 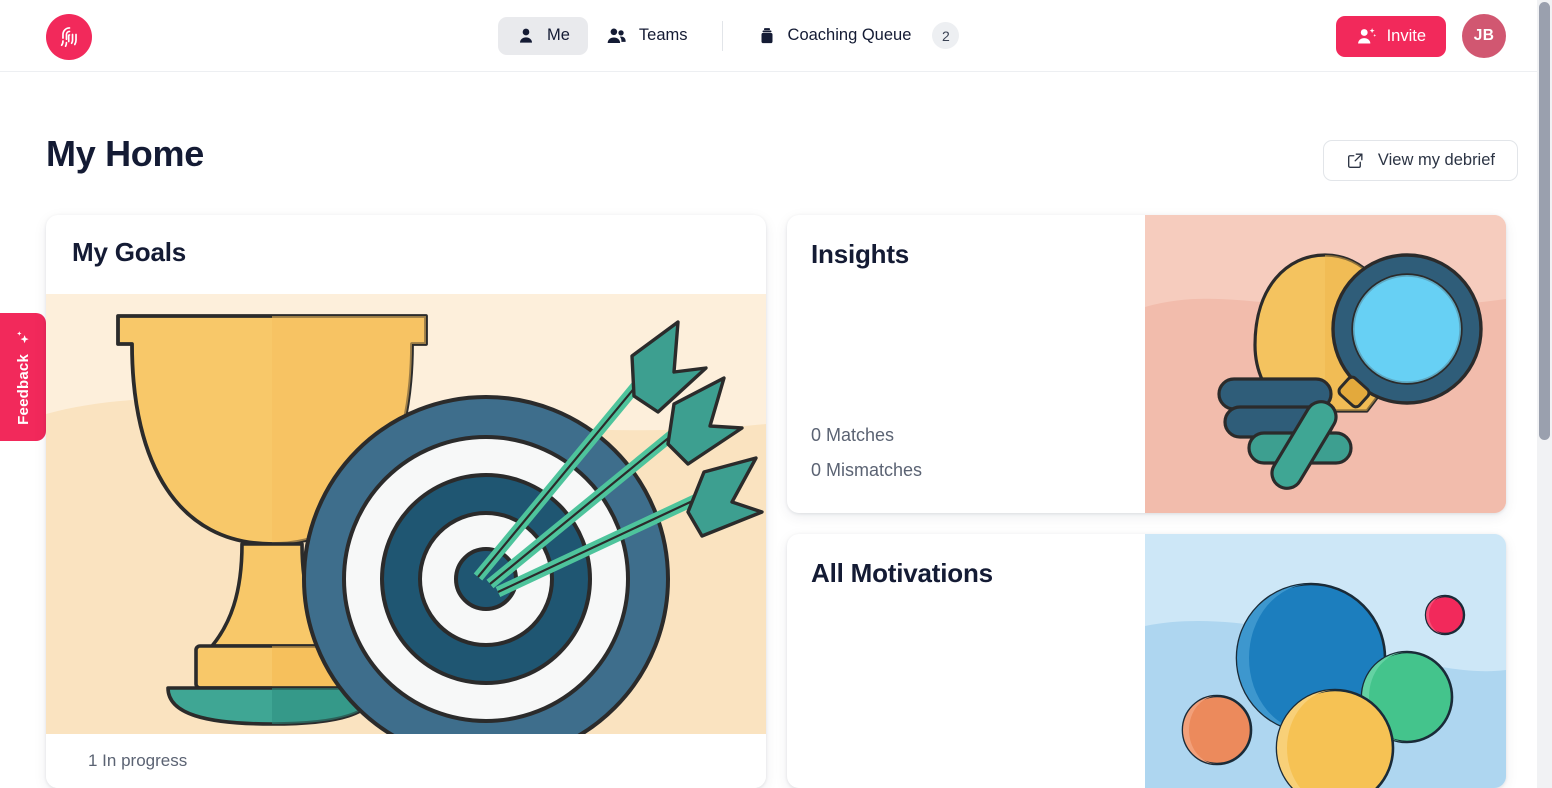 What do you see at coordinates (129, 252) in the screenshot?
I see `my-goals-card-title: My Goals` at bounding box center [129, 252].